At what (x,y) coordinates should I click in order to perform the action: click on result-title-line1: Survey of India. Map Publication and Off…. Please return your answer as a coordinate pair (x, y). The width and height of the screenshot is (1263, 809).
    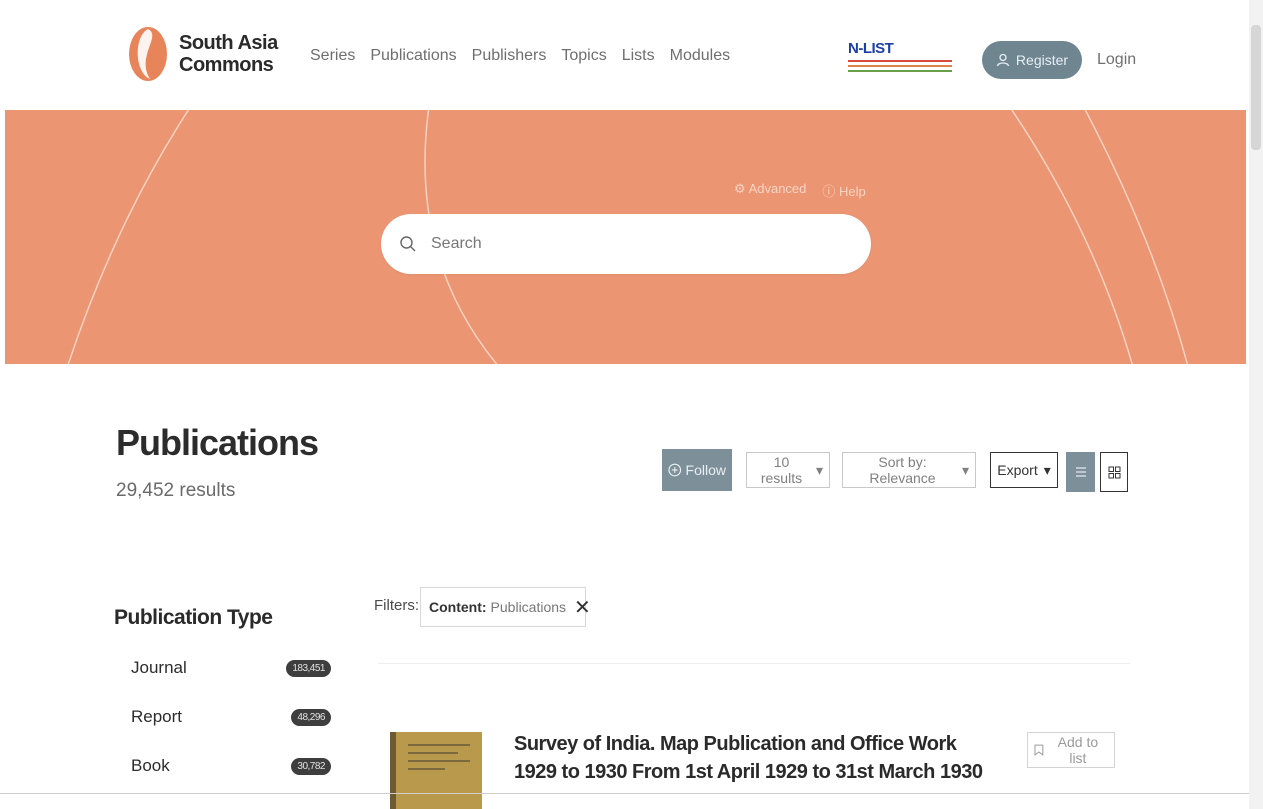
    Looking at the image, I should click on (735, 744).